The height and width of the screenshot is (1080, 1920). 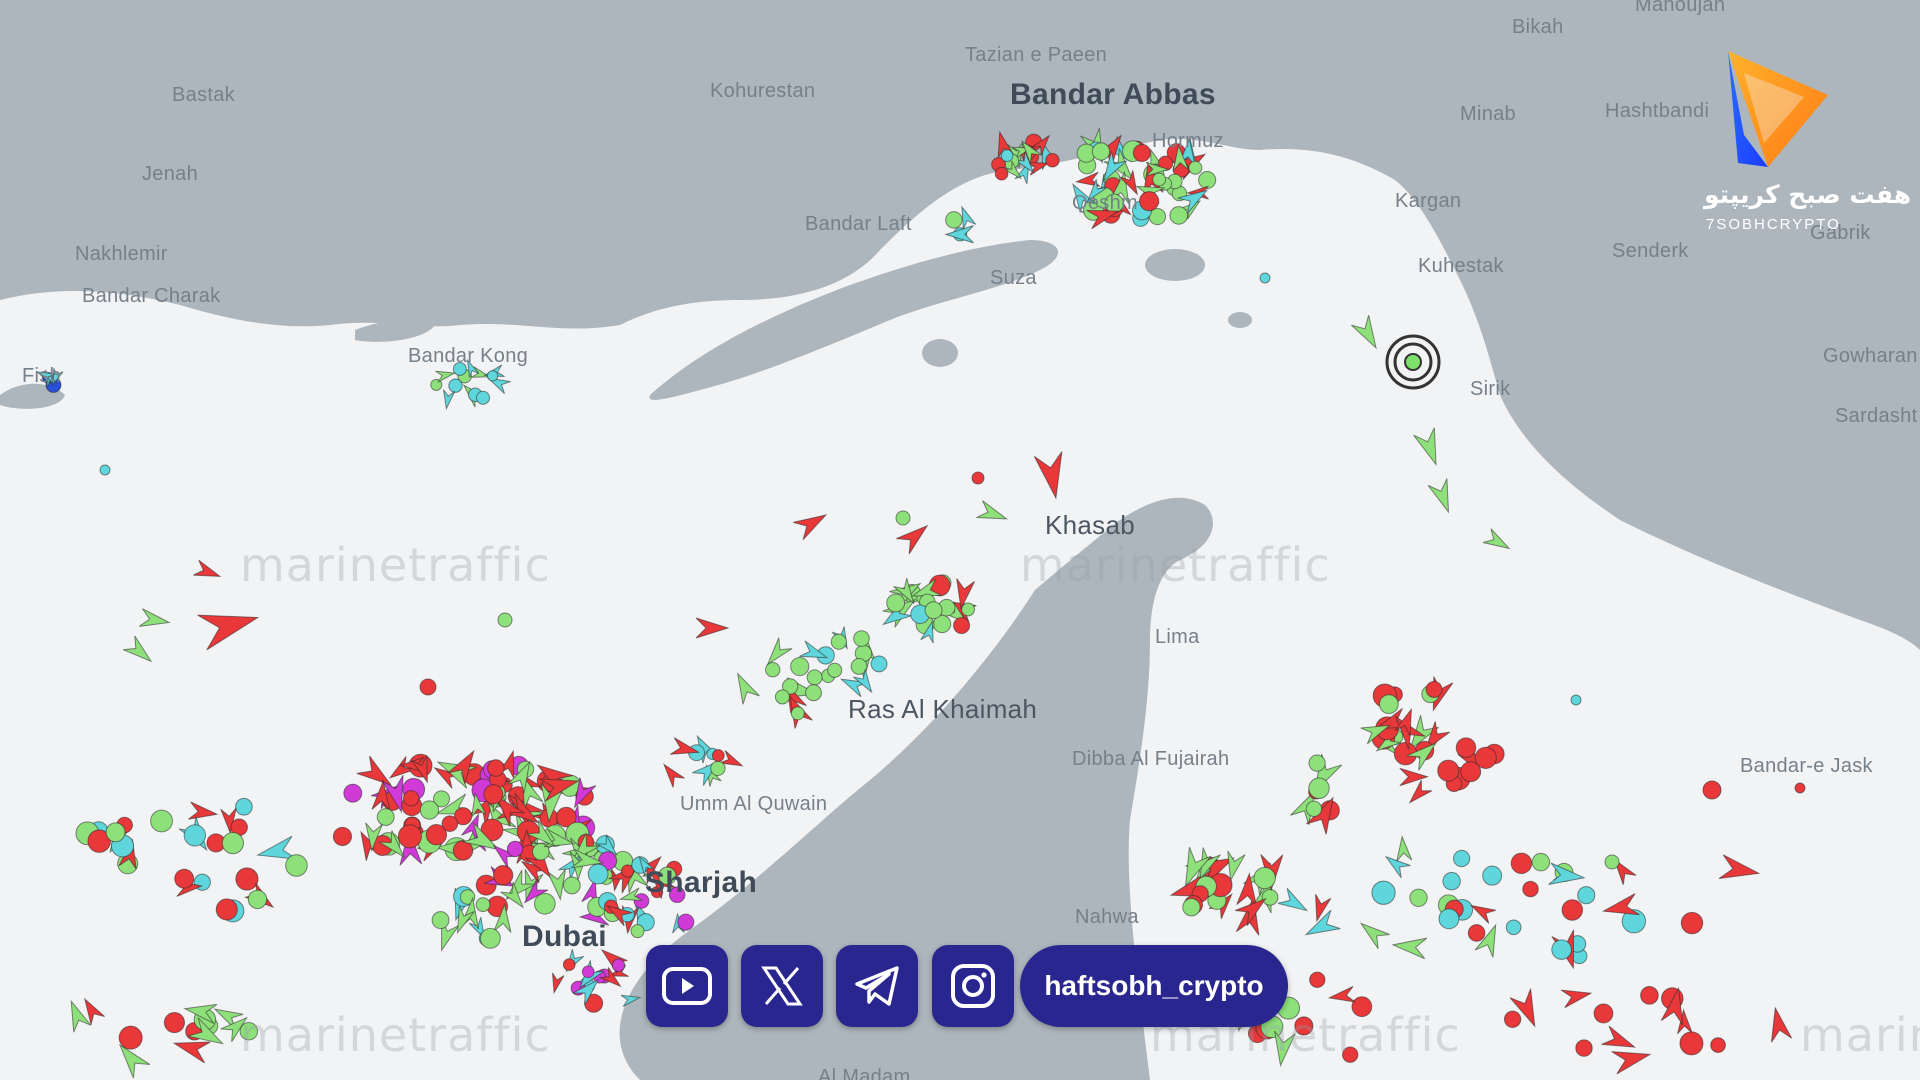 What do you see at coordinates (1154, 986) in the screenshot?
I see `social-handle-button: haftsobh_crypto` at bounding box center [1154, 986].